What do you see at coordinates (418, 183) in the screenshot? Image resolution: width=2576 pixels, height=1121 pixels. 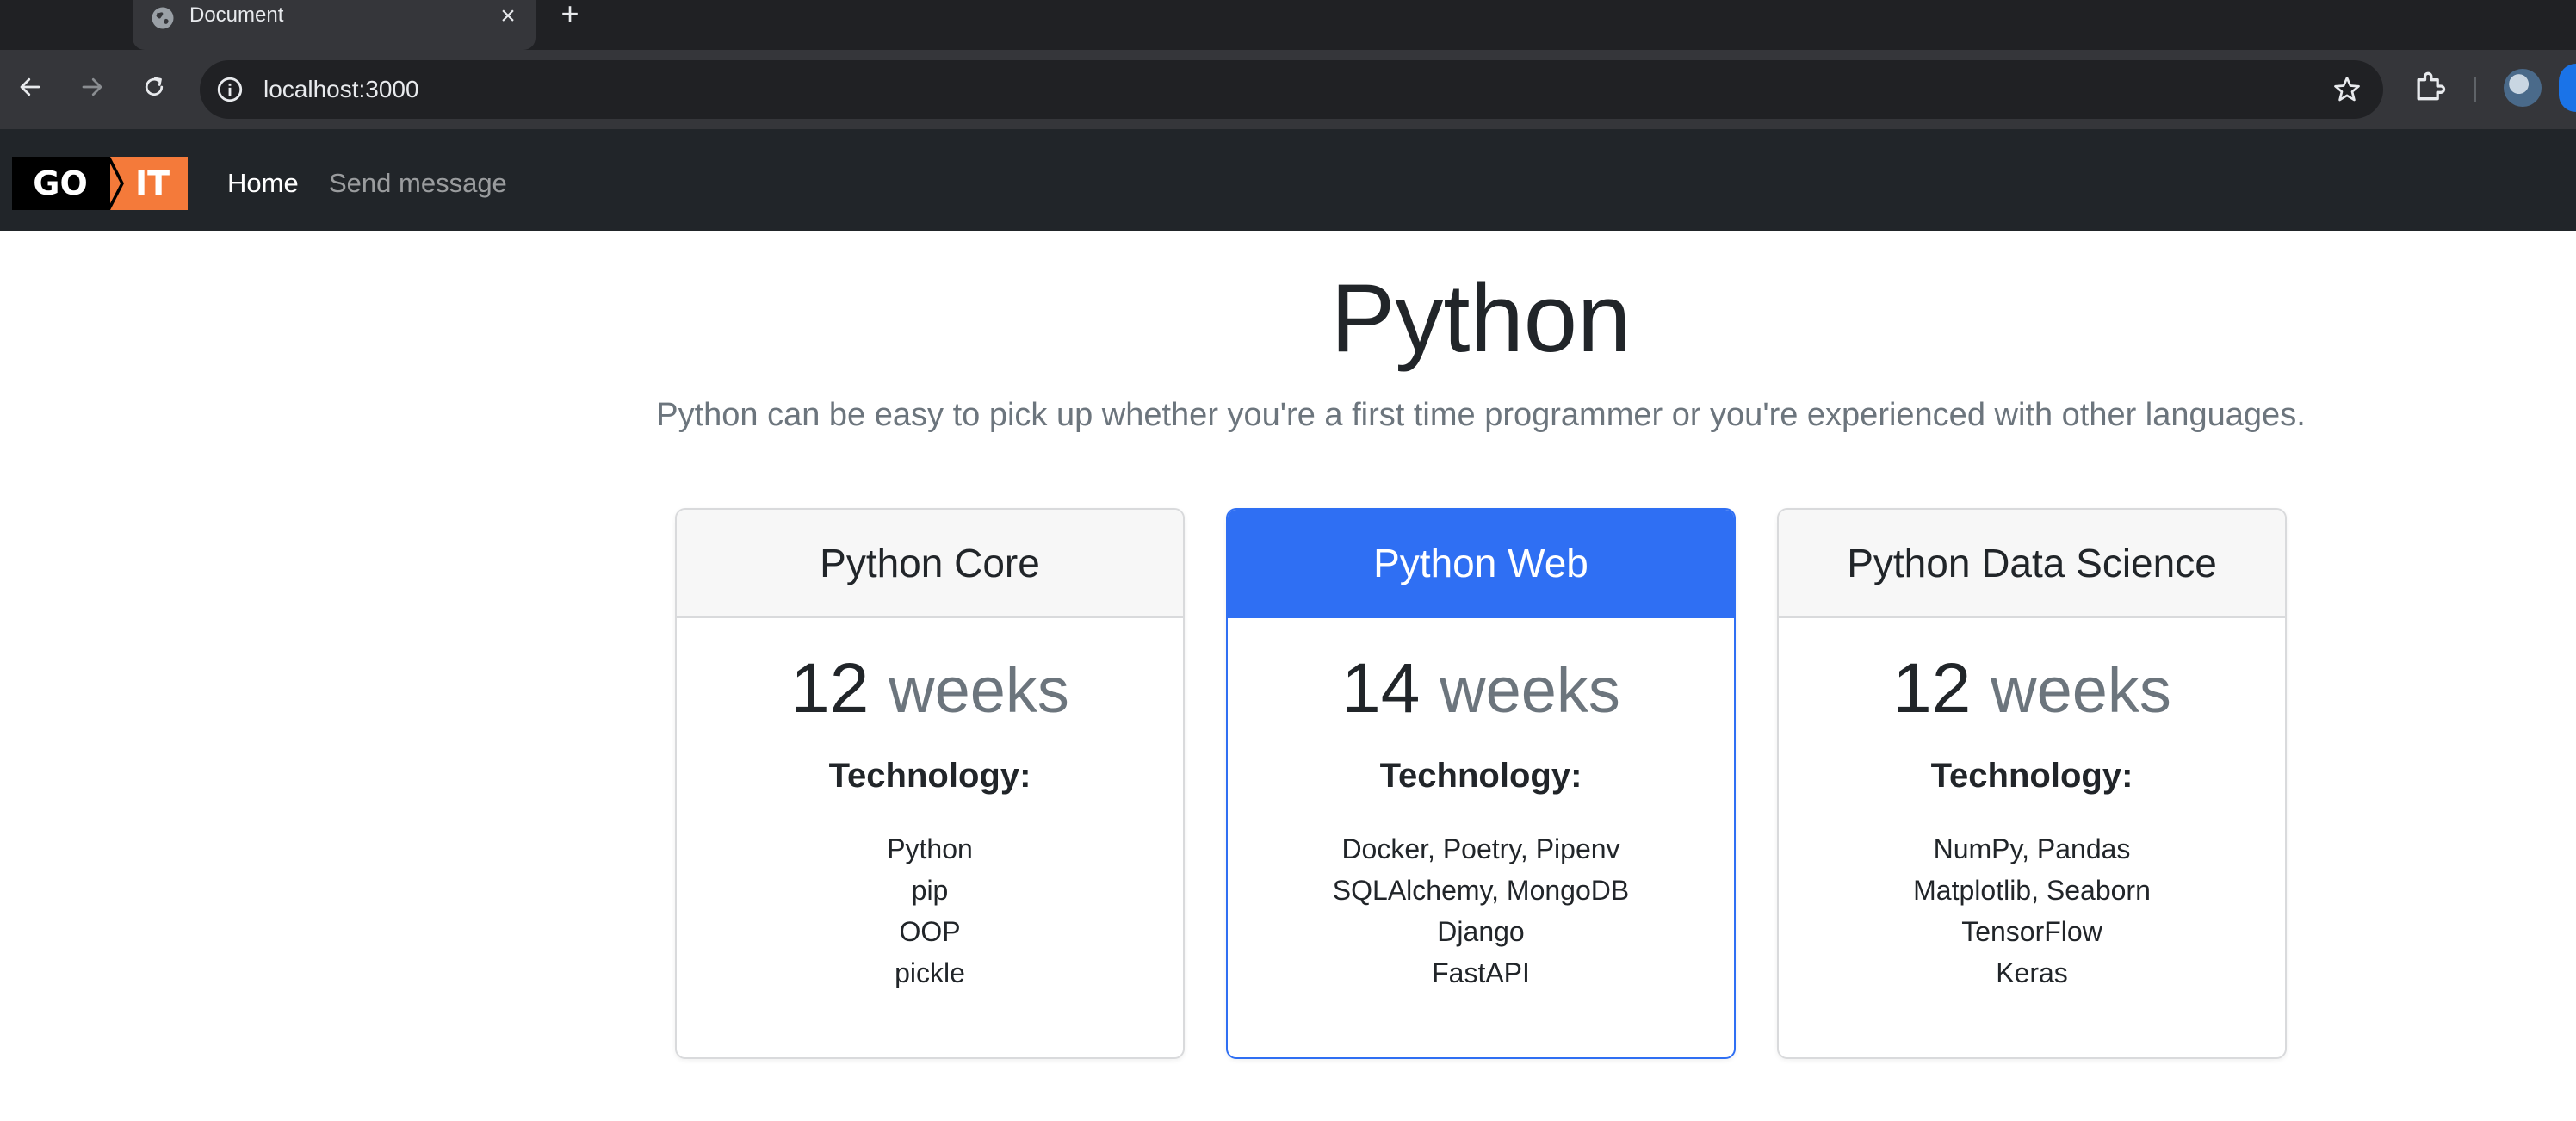 I see `nav-link-send-message: Send message` at bounding box center [418, 183].